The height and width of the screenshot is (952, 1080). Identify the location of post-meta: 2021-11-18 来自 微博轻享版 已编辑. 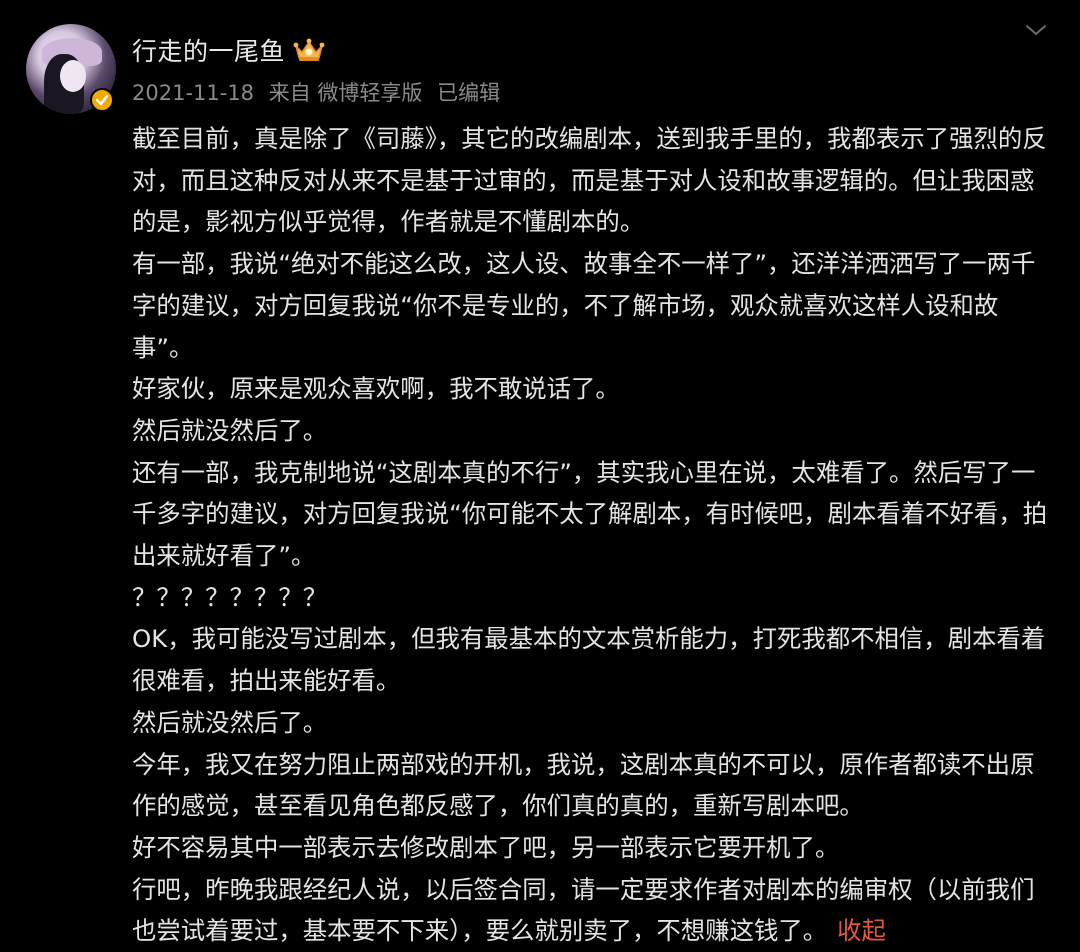
(320, 92).